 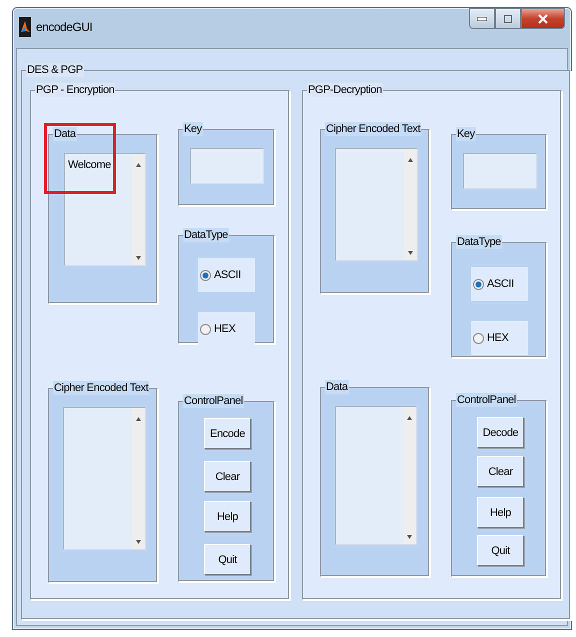 What do you see at coordinates (25, 27) in the screenshot?
I see `app-logo-icon` at bounding box center [25, 27].